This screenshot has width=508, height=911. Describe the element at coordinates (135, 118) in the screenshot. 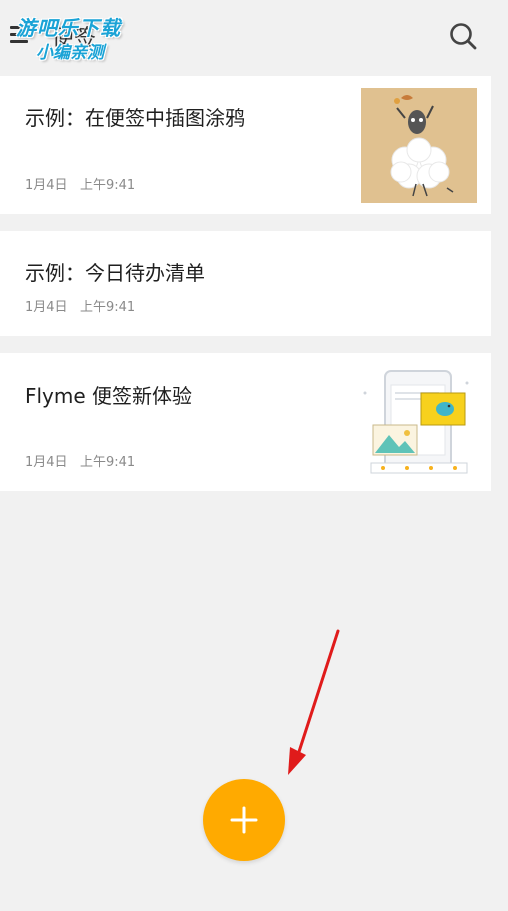

I see `note-title: 示例：在便签中插图涂鸦` at that location.